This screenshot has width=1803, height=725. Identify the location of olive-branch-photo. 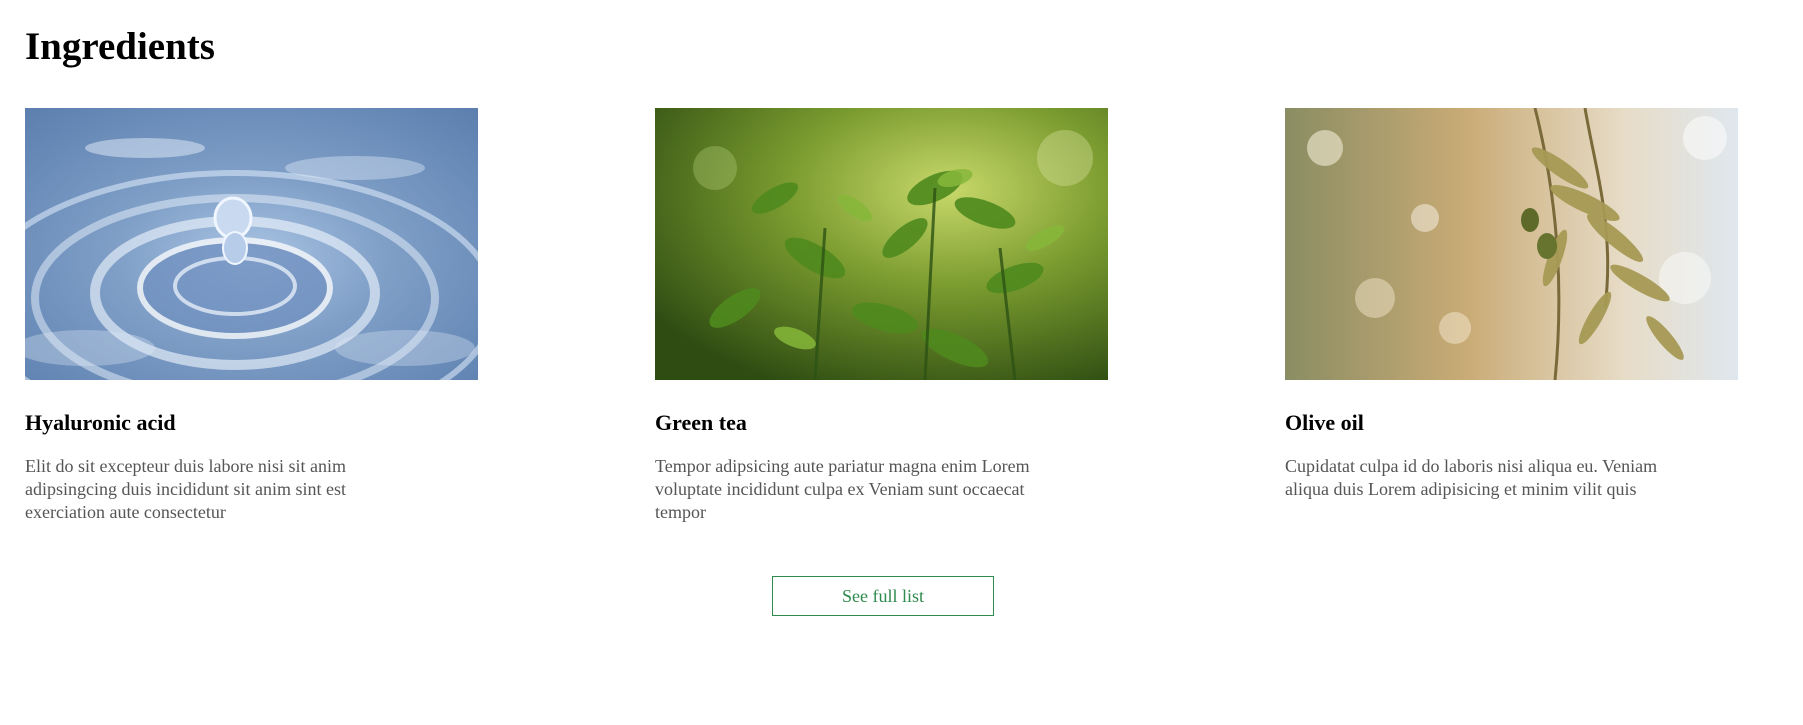
(1511, 244).